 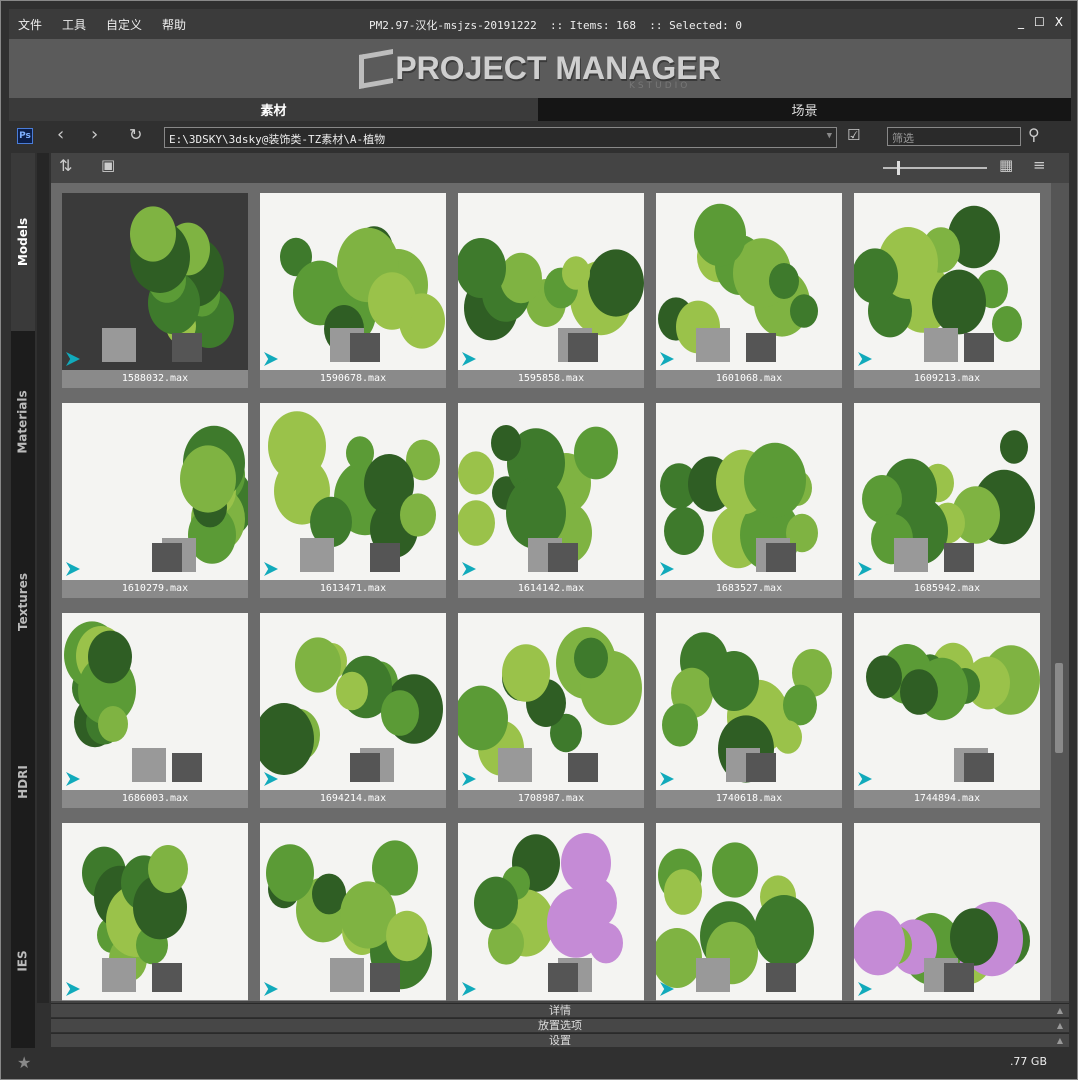 I want to click on asset-tile: 1740618.max, so click(x=749, y=710).